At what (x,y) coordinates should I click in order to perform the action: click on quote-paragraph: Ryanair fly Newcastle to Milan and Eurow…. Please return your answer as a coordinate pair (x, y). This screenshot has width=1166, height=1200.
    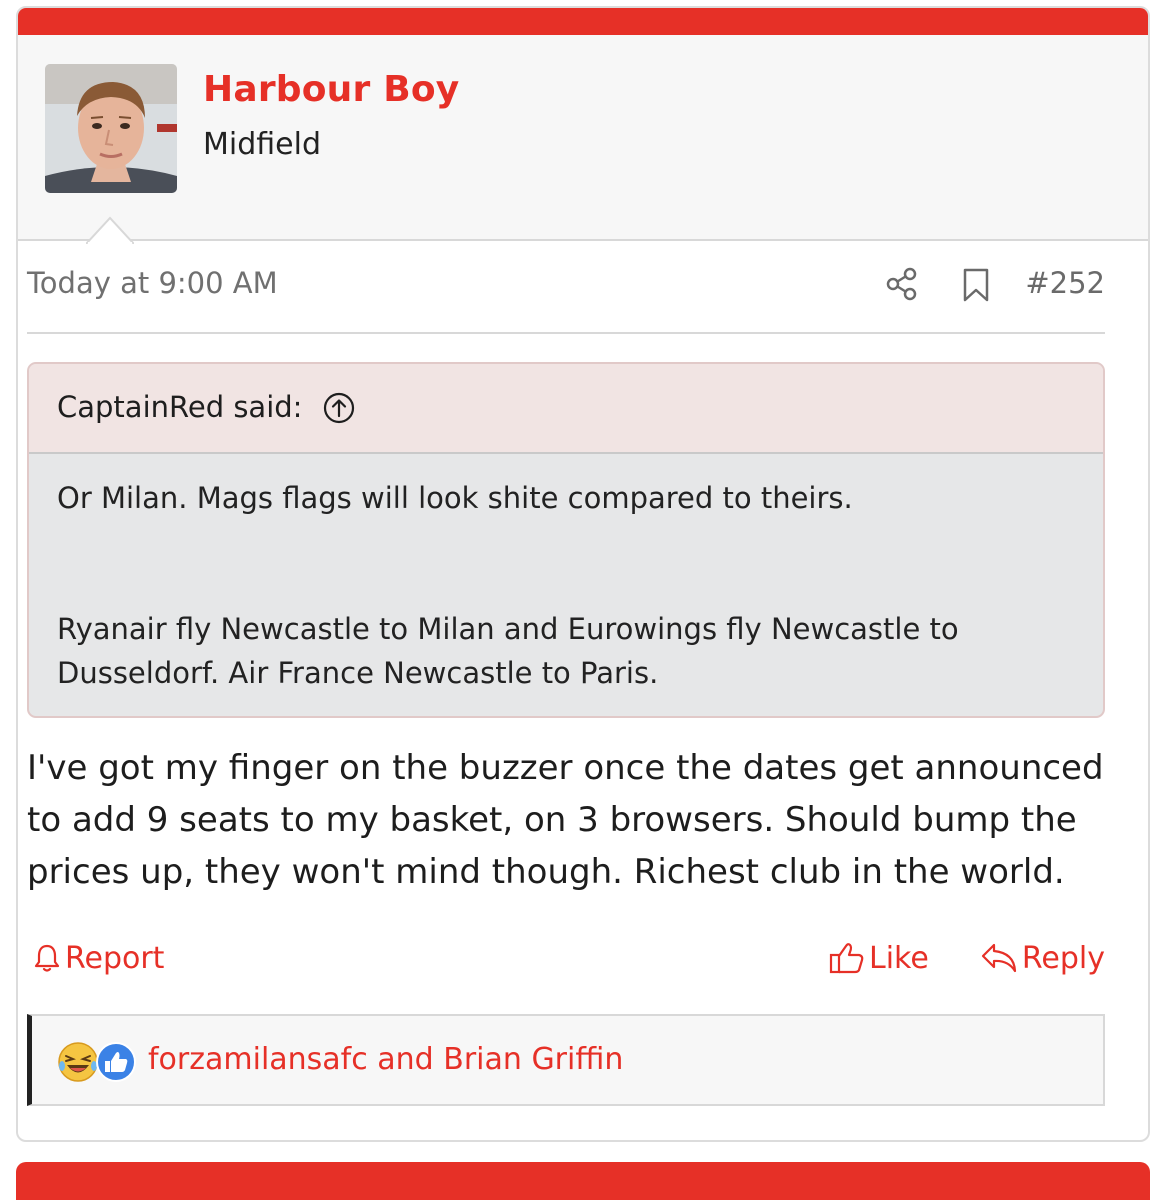
    Looking at the image, I should click on (508, 651).